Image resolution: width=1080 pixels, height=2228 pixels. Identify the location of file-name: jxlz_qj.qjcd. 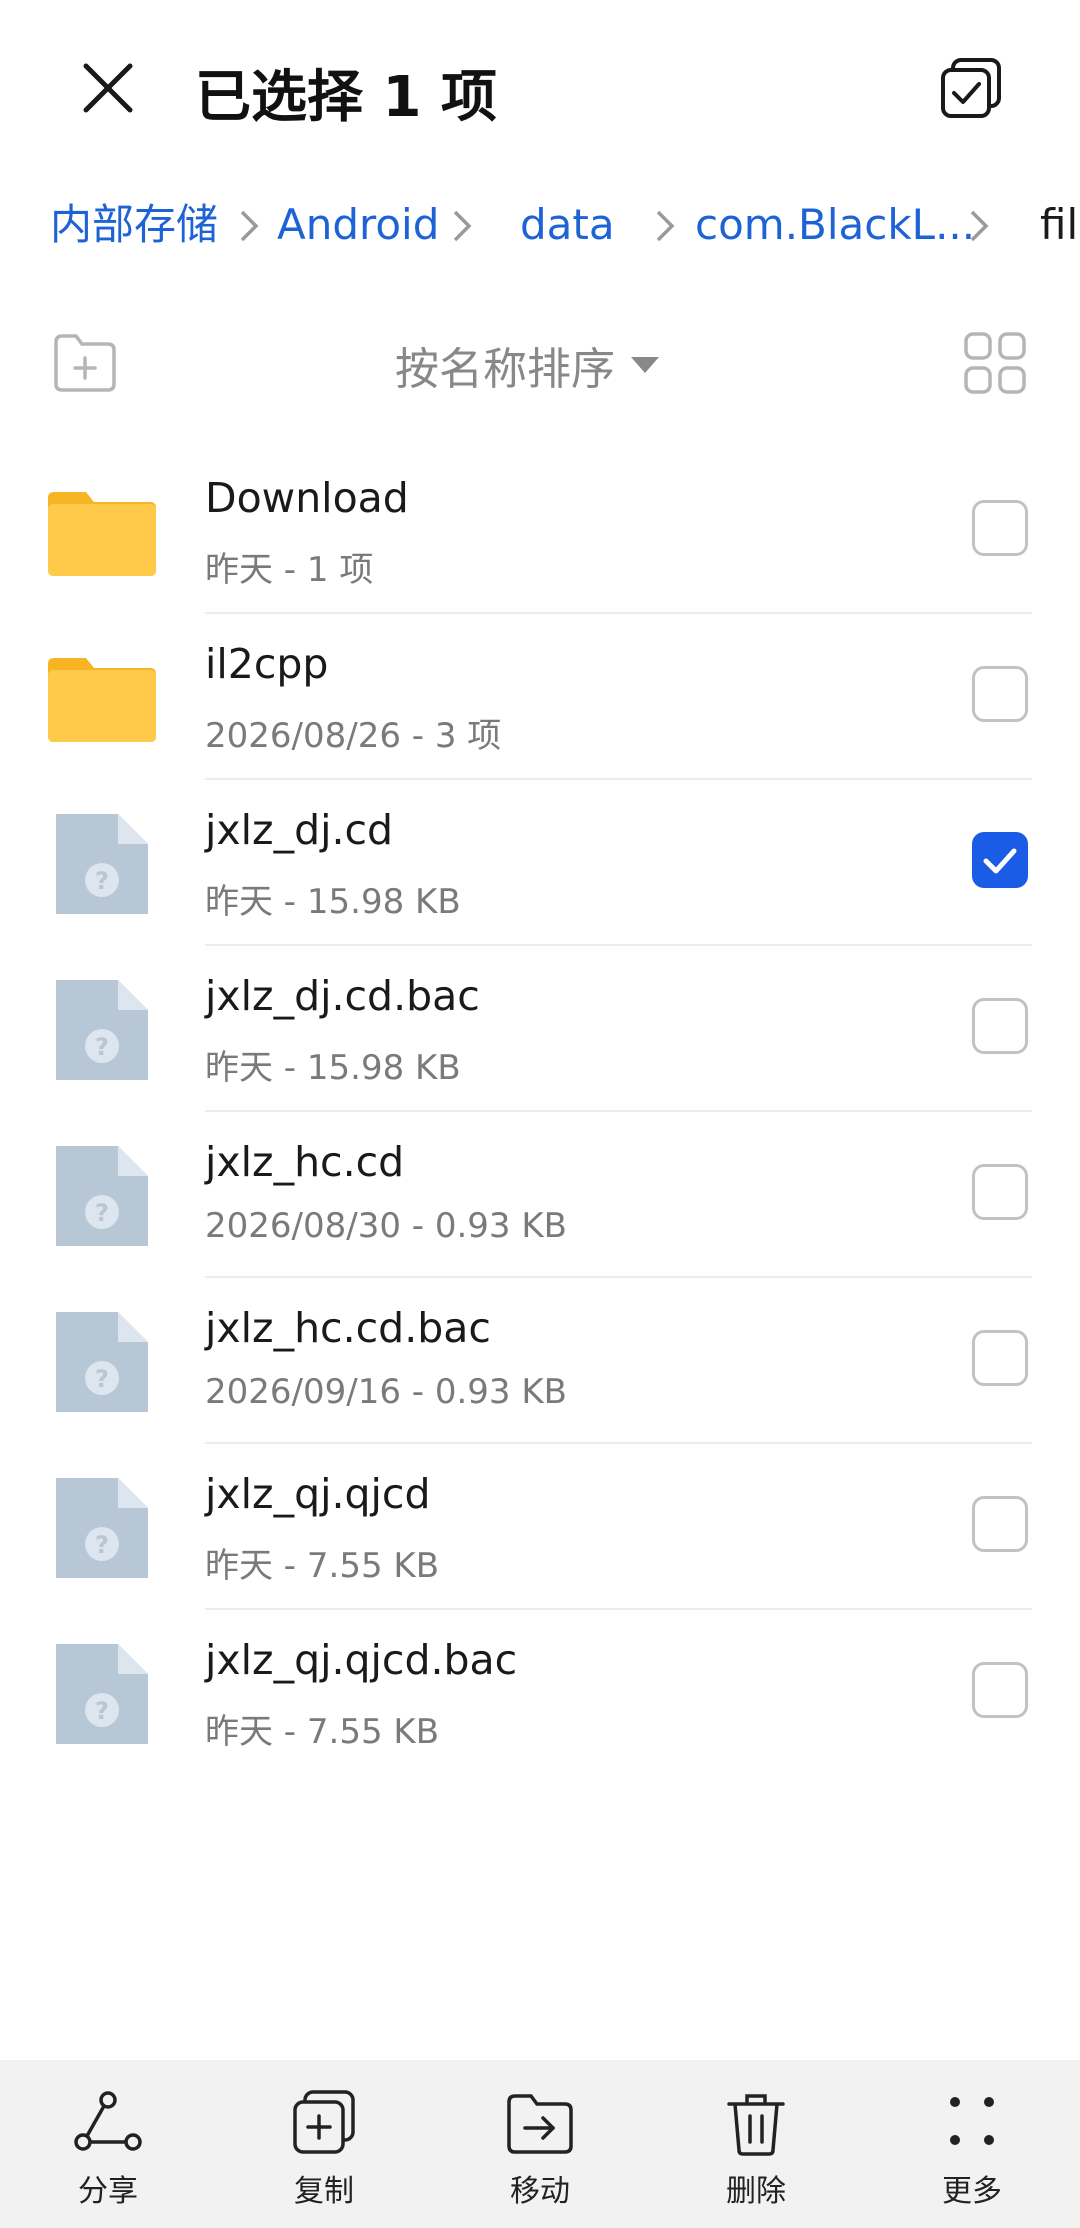
(318, 1494).